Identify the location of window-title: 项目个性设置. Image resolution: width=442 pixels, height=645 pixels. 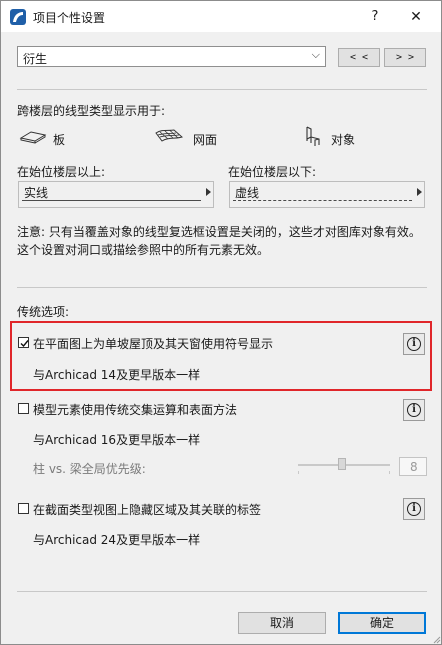
(69, 18).